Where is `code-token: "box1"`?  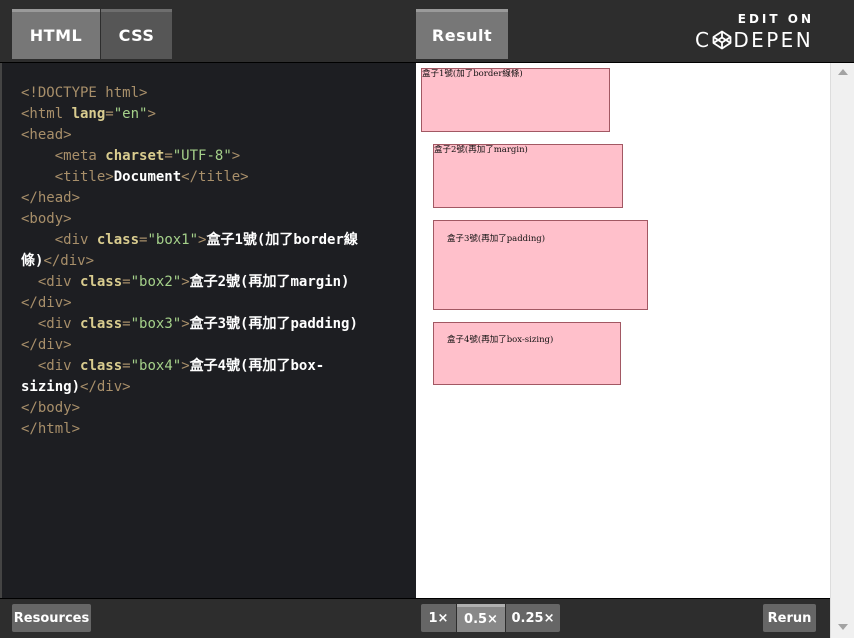 code-token: "box1" is located at coordinates (173, 240).